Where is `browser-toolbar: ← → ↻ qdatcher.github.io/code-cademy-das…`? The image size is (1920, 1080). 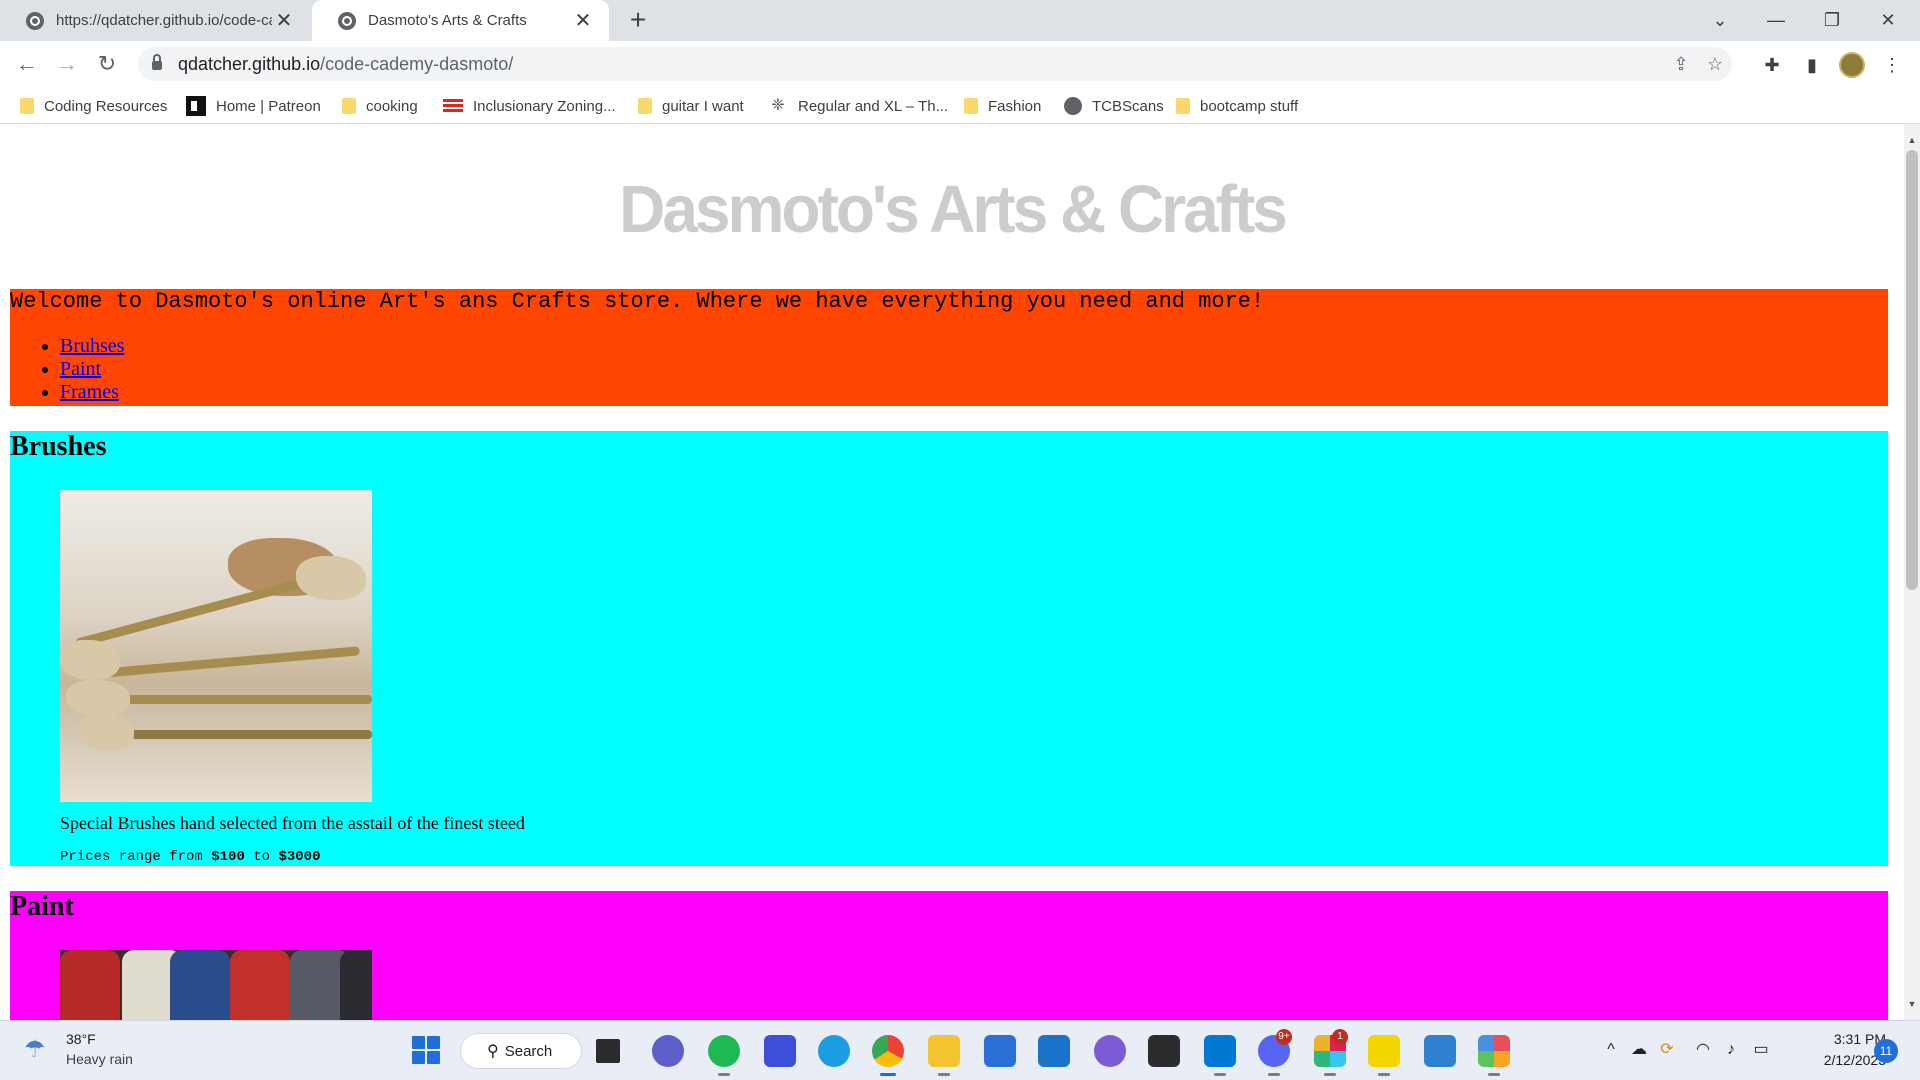 browser-toolbar: ← → ↻ qdatcher.github.io/code-cademy-das… is located at coordinates (960, 64).